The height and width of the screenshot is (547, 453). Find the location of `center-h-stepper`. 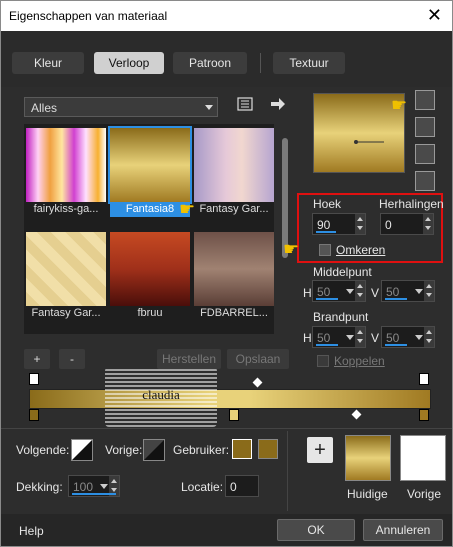

center-h-stepper is located at coordinates (360, 291).